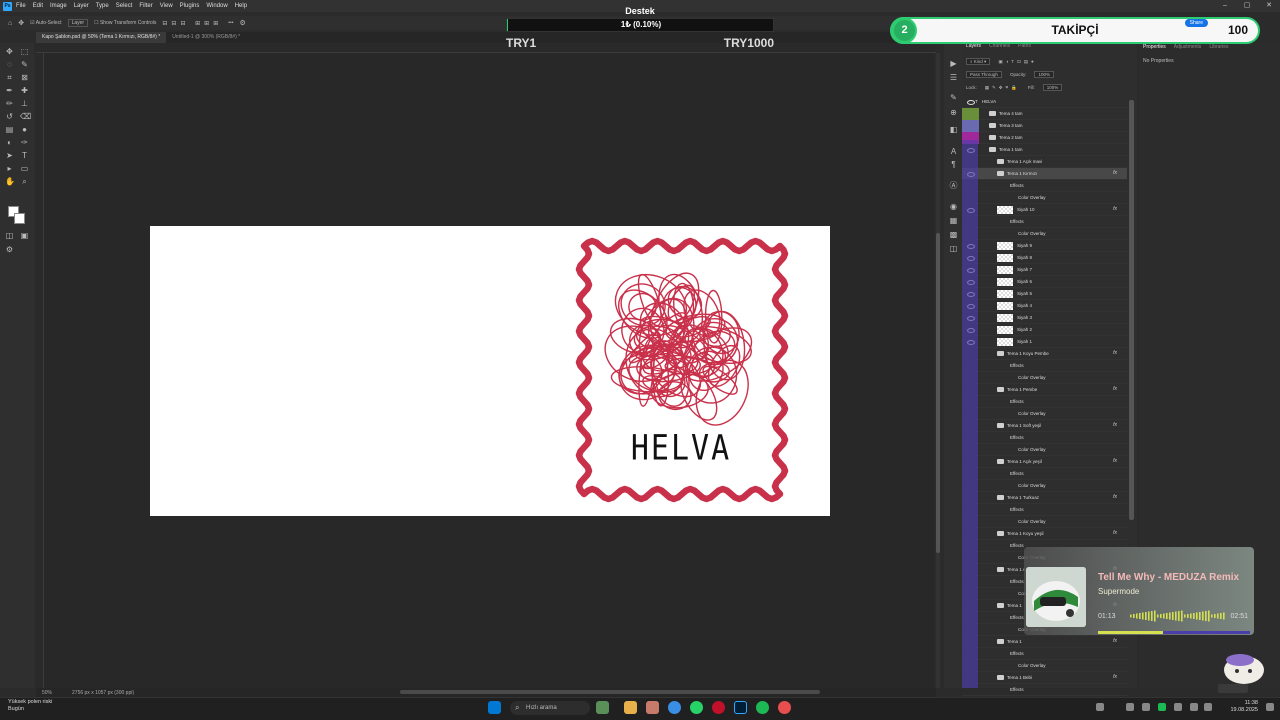 This screenshot has height=720, width=1280. What do you see at coordinates (610, 692) in the screenshot?
I see `canvas-horizontal-scrollbar` at bounding box center [610, 692].